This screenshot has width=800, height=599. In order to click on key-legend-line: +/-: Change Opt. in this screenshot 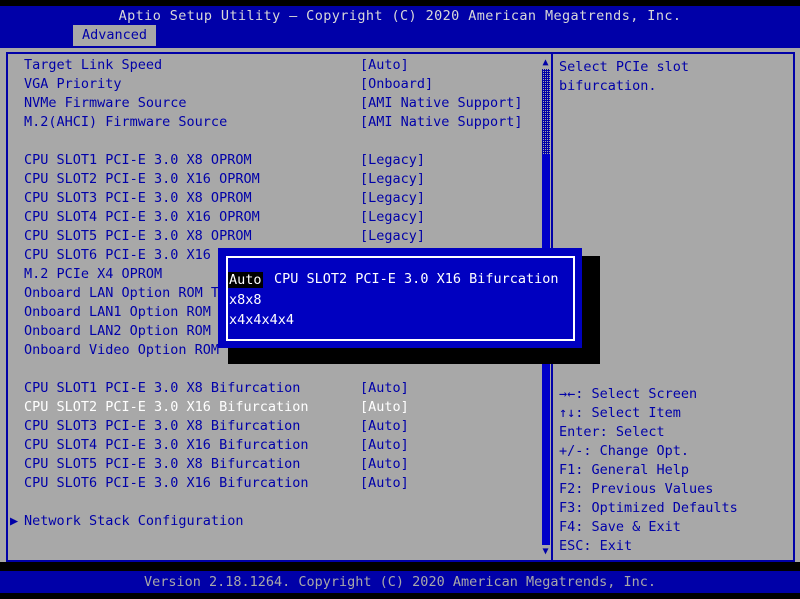, I will do `click(624, 451)`.